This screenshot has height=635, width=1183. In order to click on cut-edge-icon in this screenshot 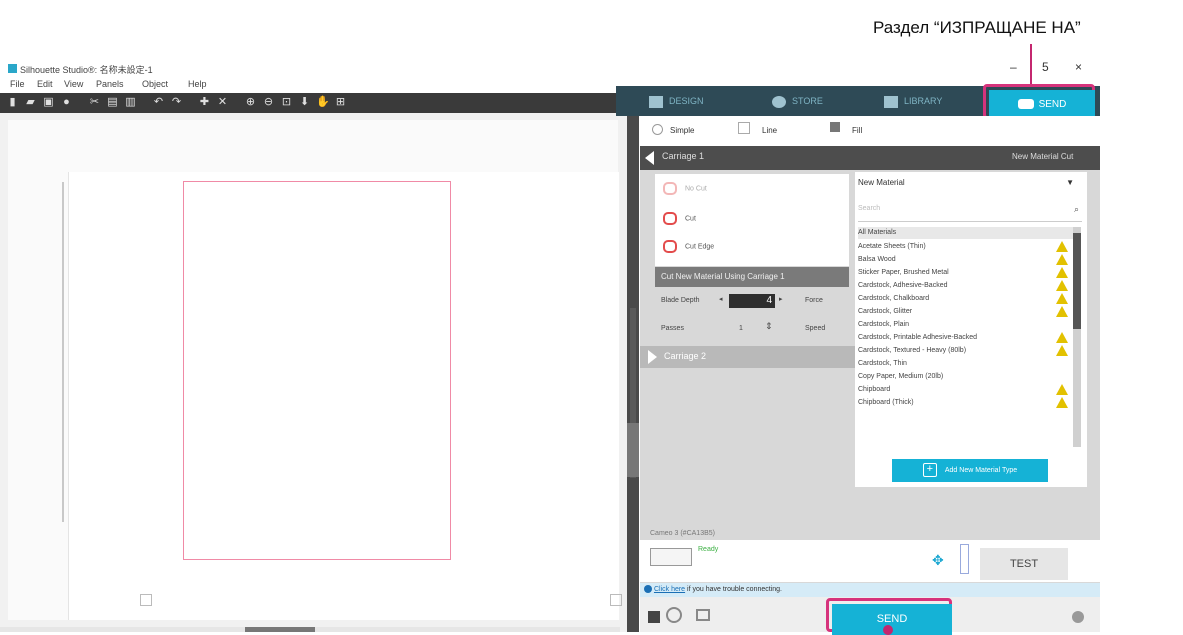, I will do `click(670, 246)`.